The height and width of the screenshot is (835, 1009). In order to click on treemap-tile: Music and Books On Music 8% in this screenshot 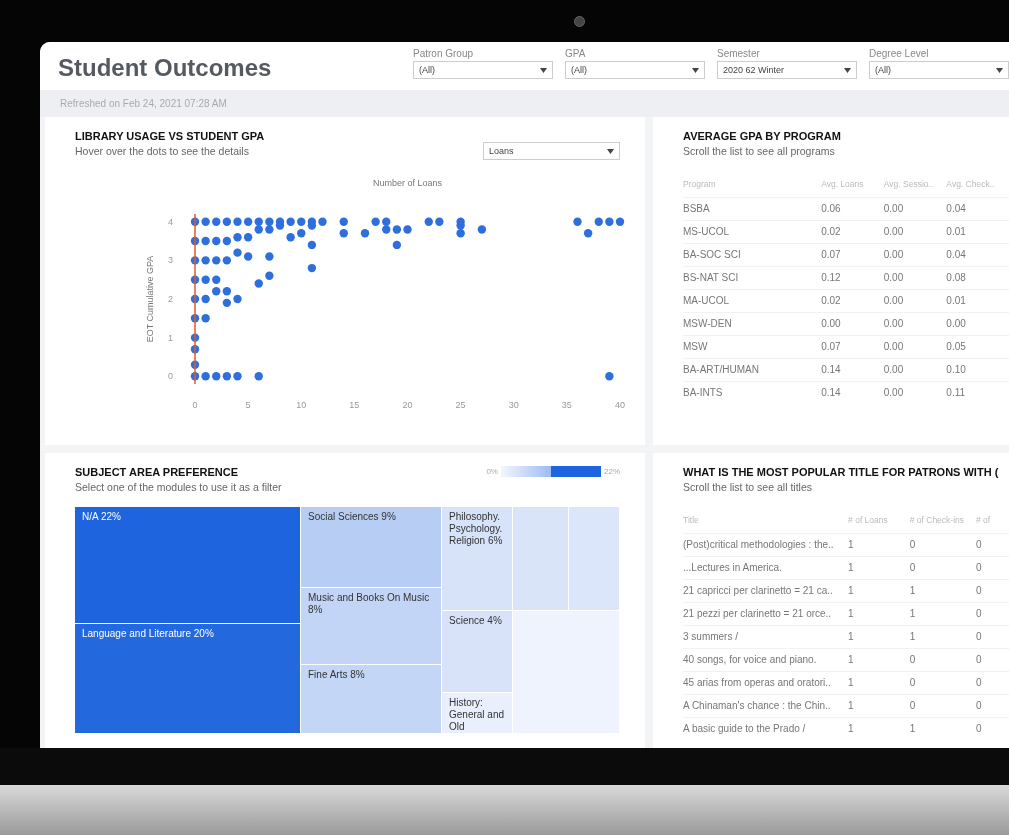, I will do `click(371, 626)`.